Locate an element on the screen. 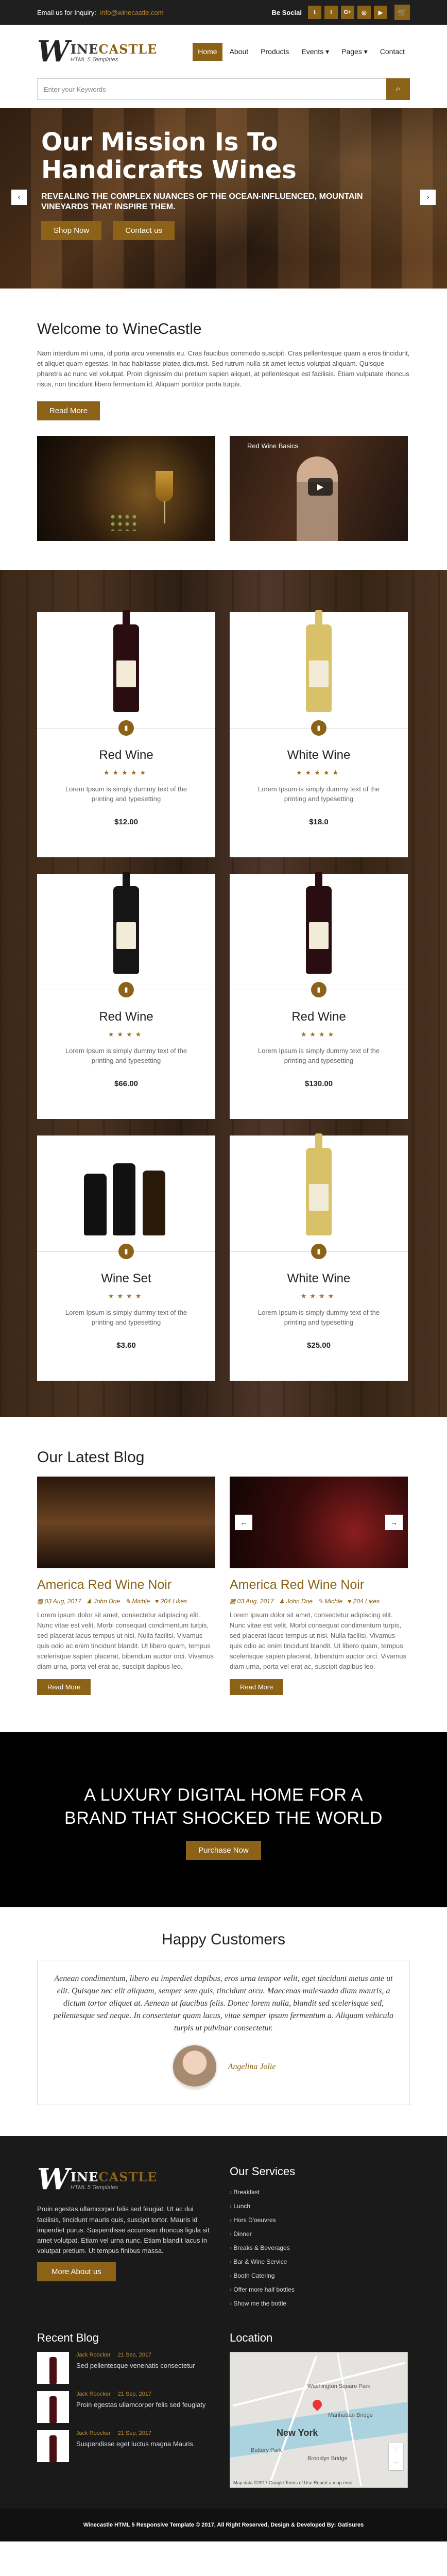 This screenshot has width=447, height=2576. recent-post-title: Sed pellentesque venenatis consectetur is located at coordinates (135, 2365).